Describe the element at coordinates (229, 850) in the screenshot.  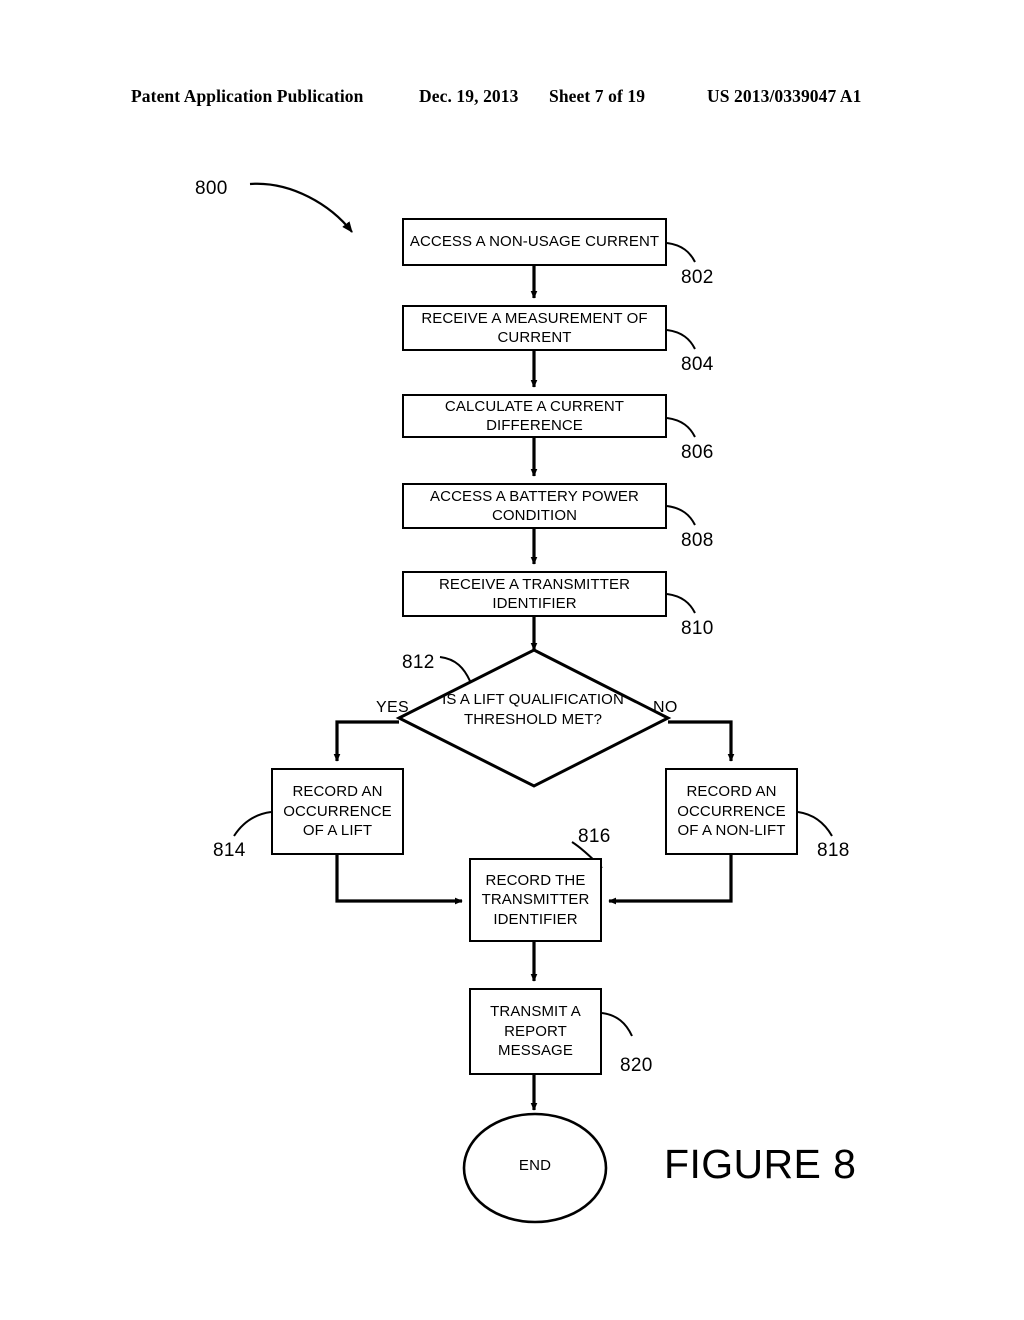
I see `reference-numeral-814: 814` at that location.